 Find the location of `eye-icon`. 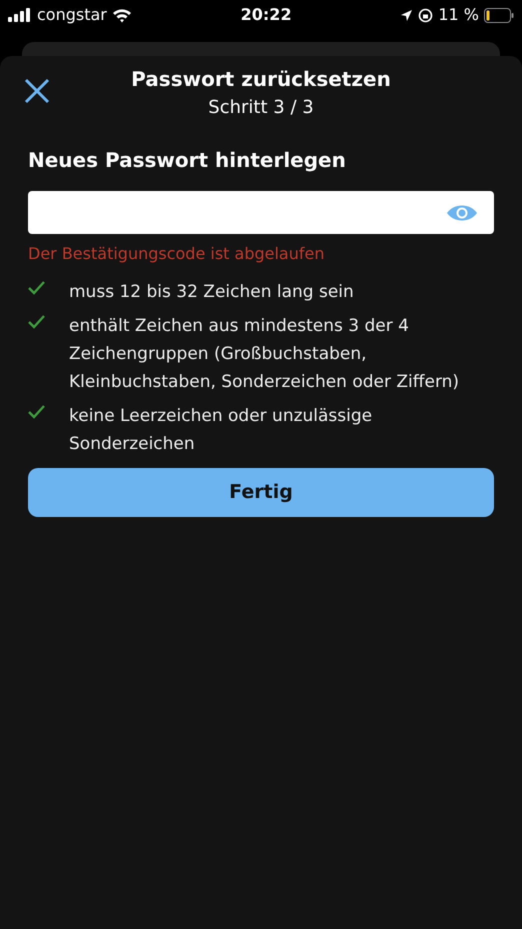

eye-icon is located at coordinates (462, 212).